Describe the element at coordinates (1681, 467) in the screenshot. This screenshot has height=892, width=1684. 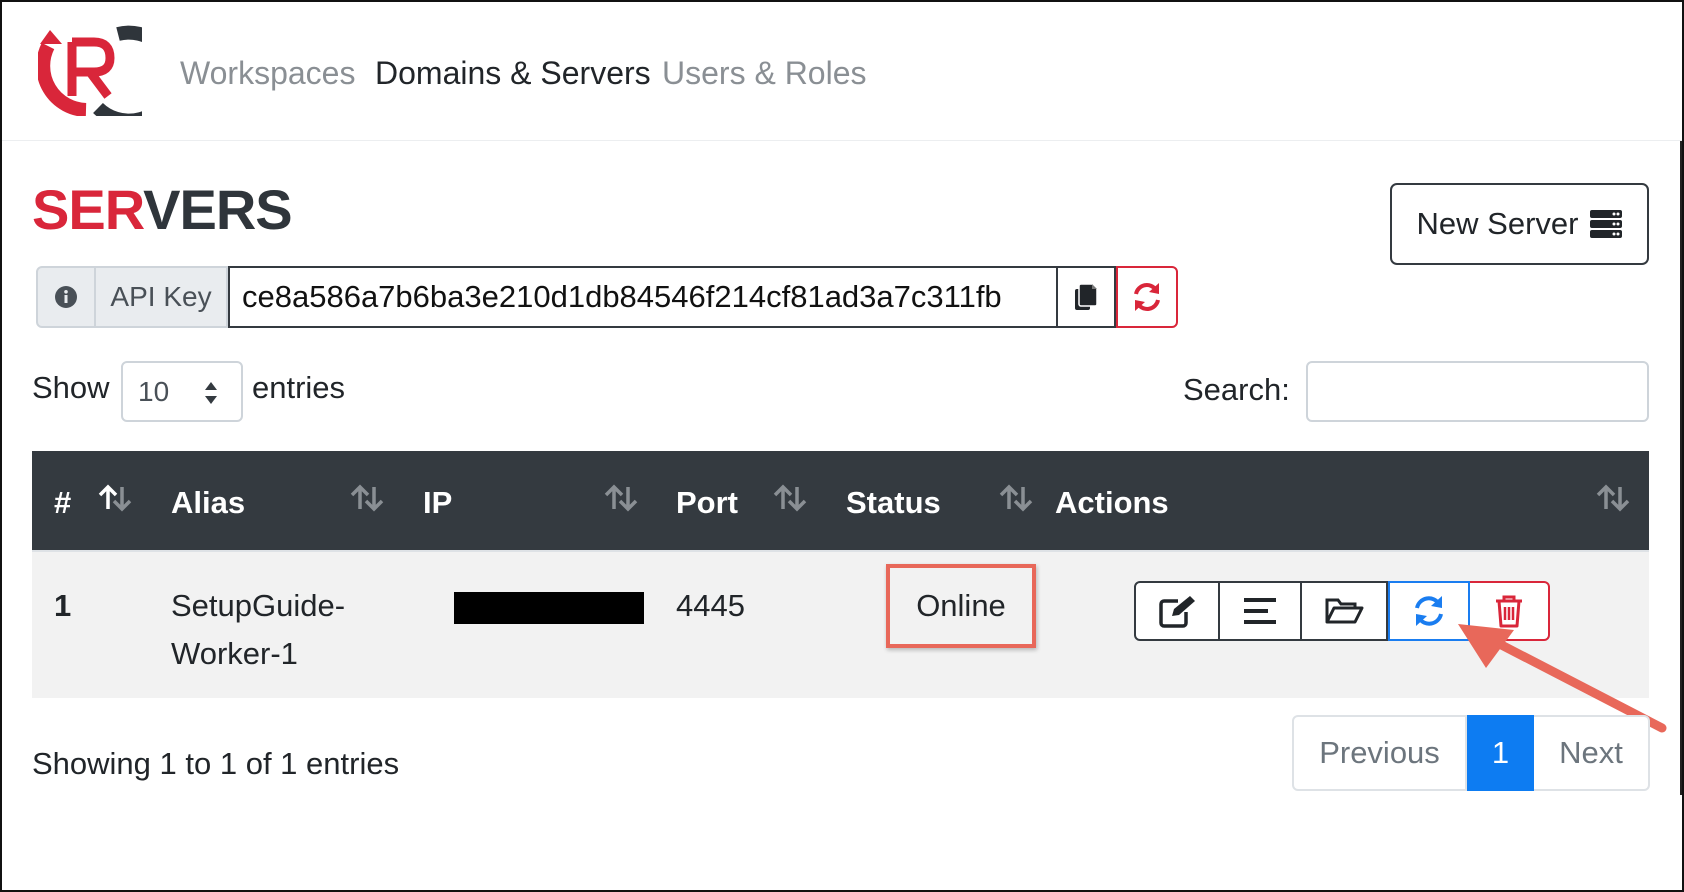
I see `content-edge` at that location.